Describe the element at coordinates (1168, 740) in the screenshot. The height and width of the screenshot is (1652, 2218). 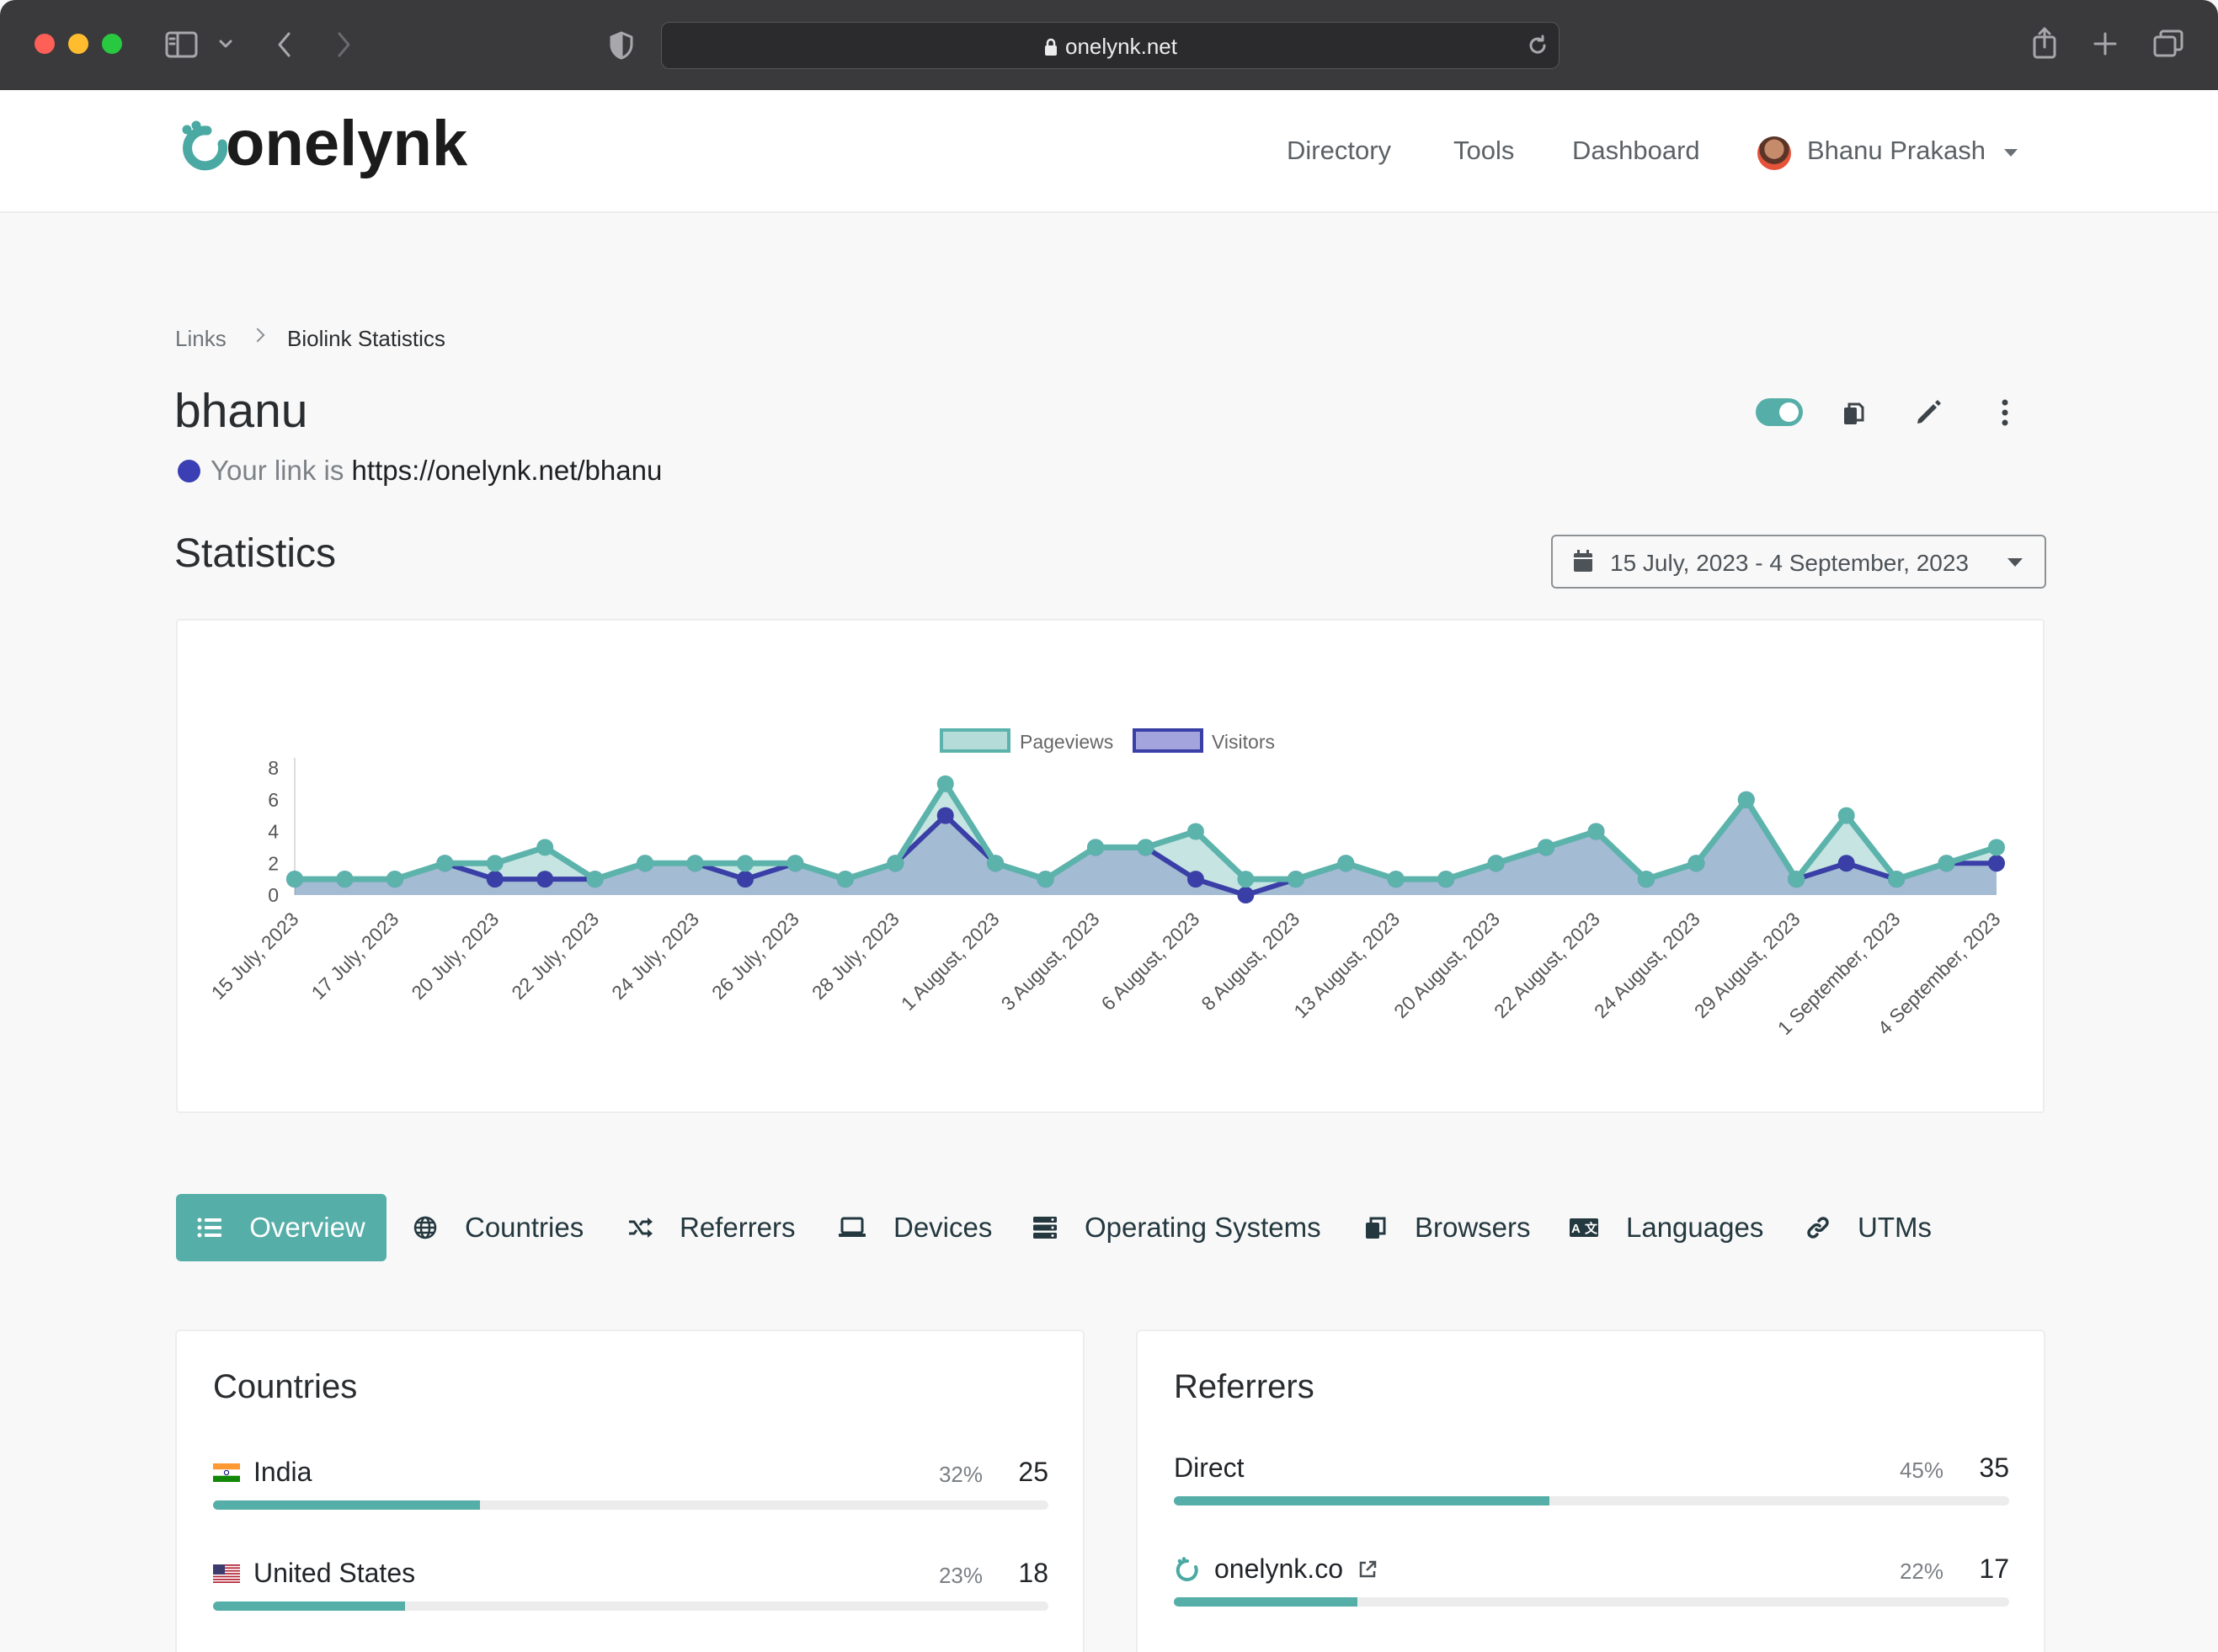
I see `legend-swatch-visitors` at that location.